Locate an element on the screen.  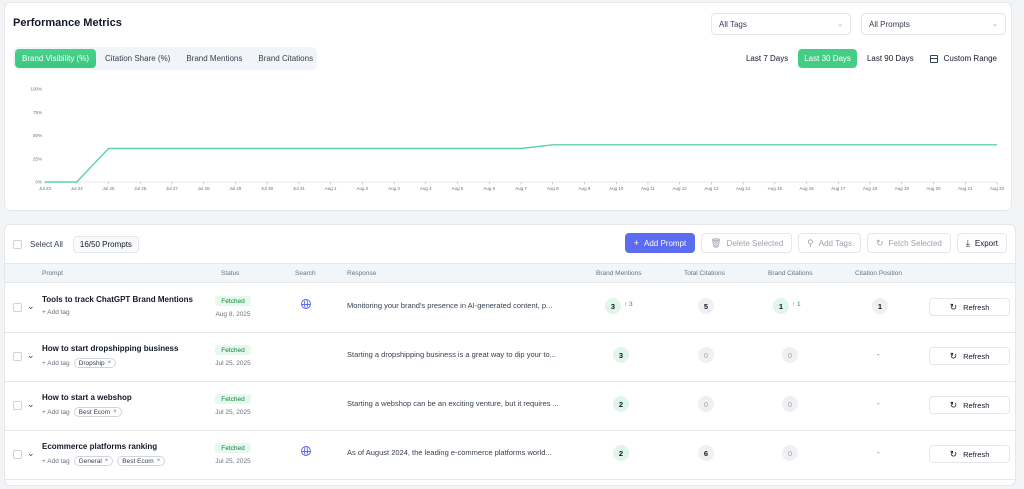
x-tick-label: Aug 1 is located at coordinates (331, 188).